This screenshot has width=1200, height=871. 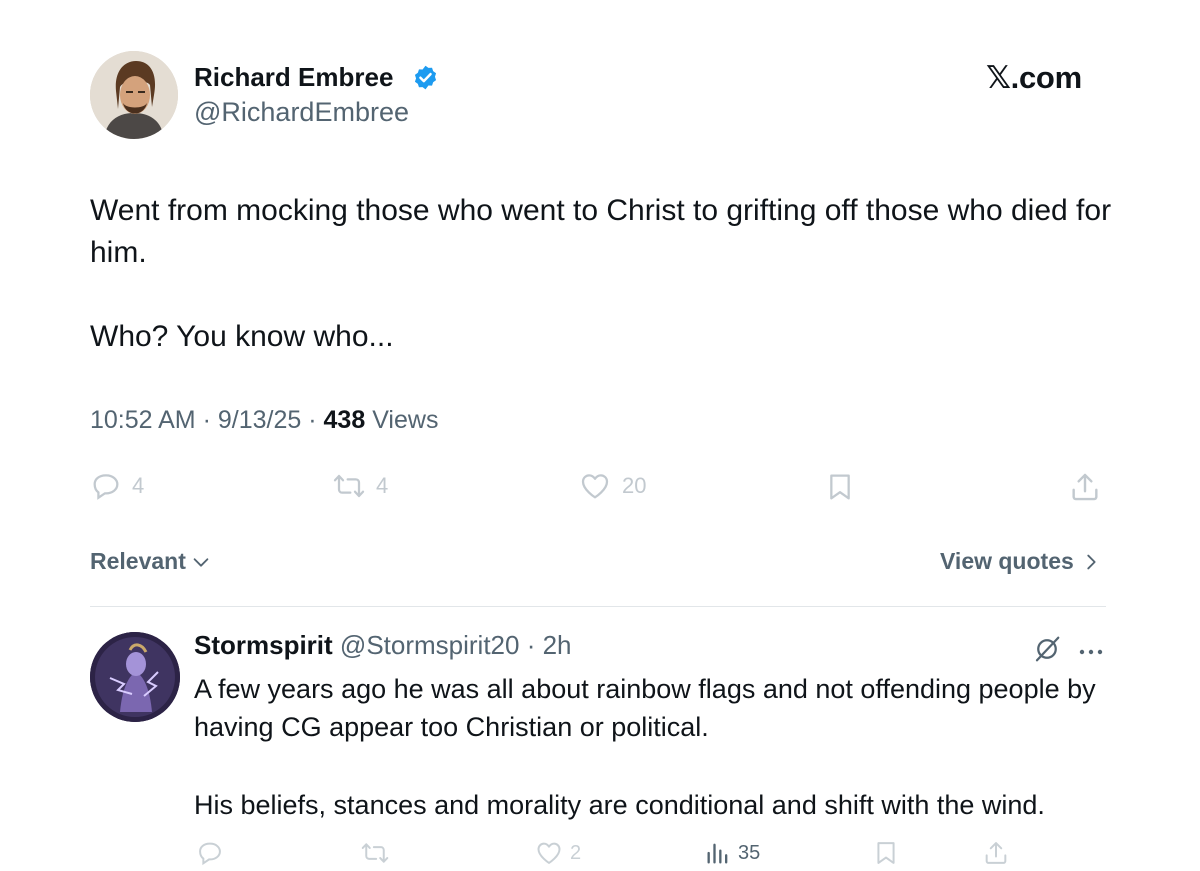 I want to click on reply-views-button: 35, so click(x=732, y=853).